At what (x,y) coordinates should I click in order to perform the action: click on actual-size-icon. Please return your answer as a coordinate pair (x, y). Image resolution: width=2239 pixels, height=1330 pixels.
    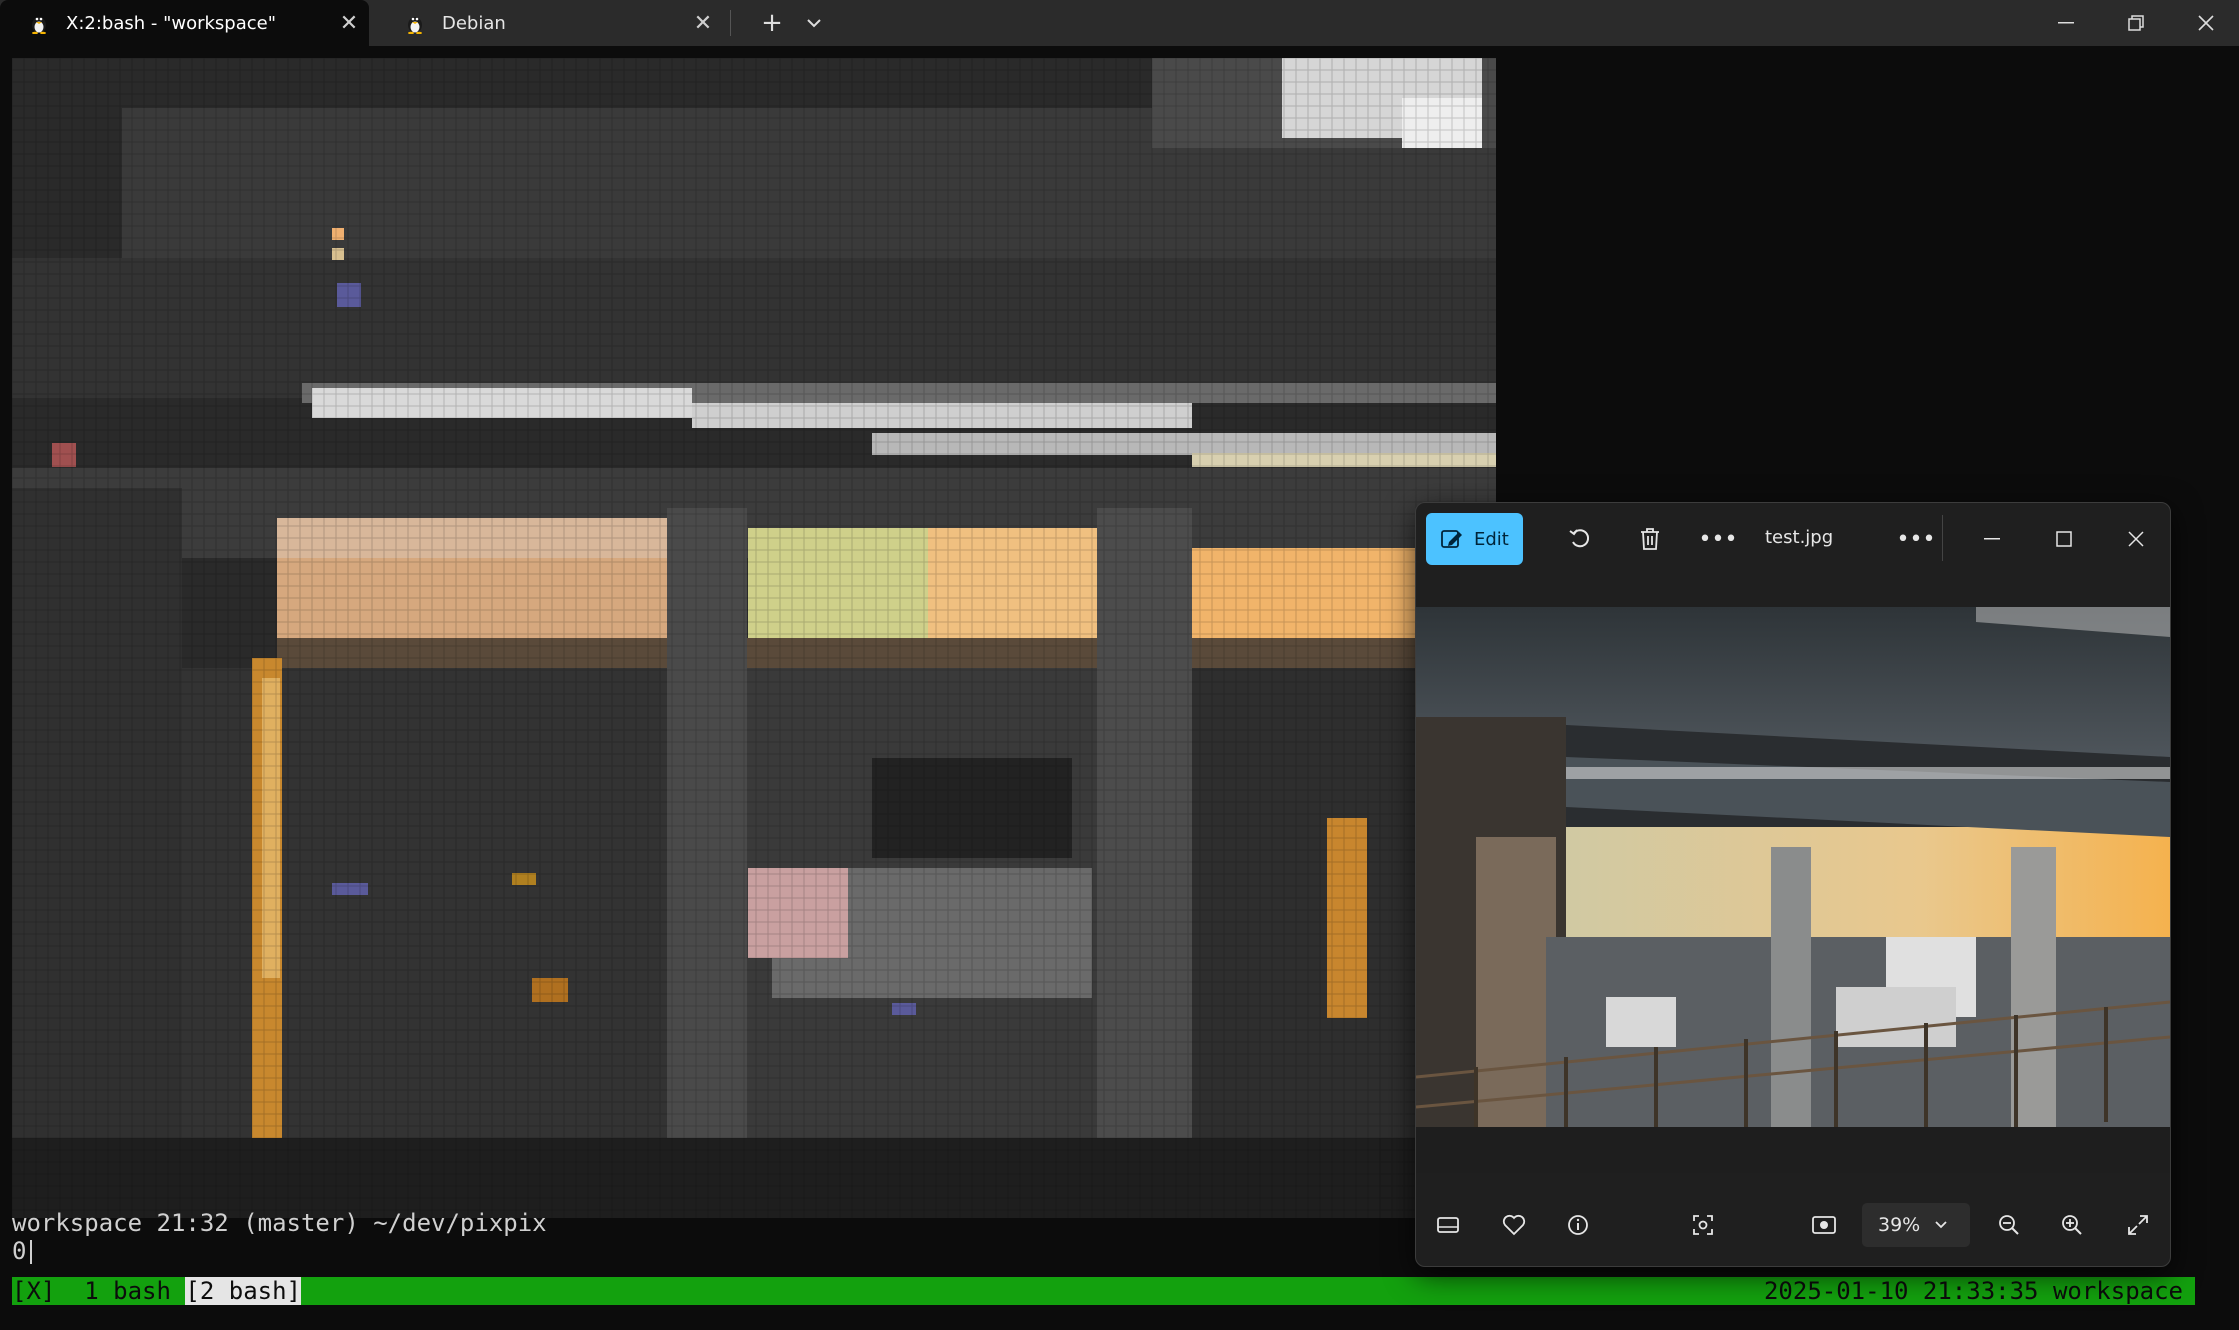
    Looking at the image, I should click on (1824, 1225).